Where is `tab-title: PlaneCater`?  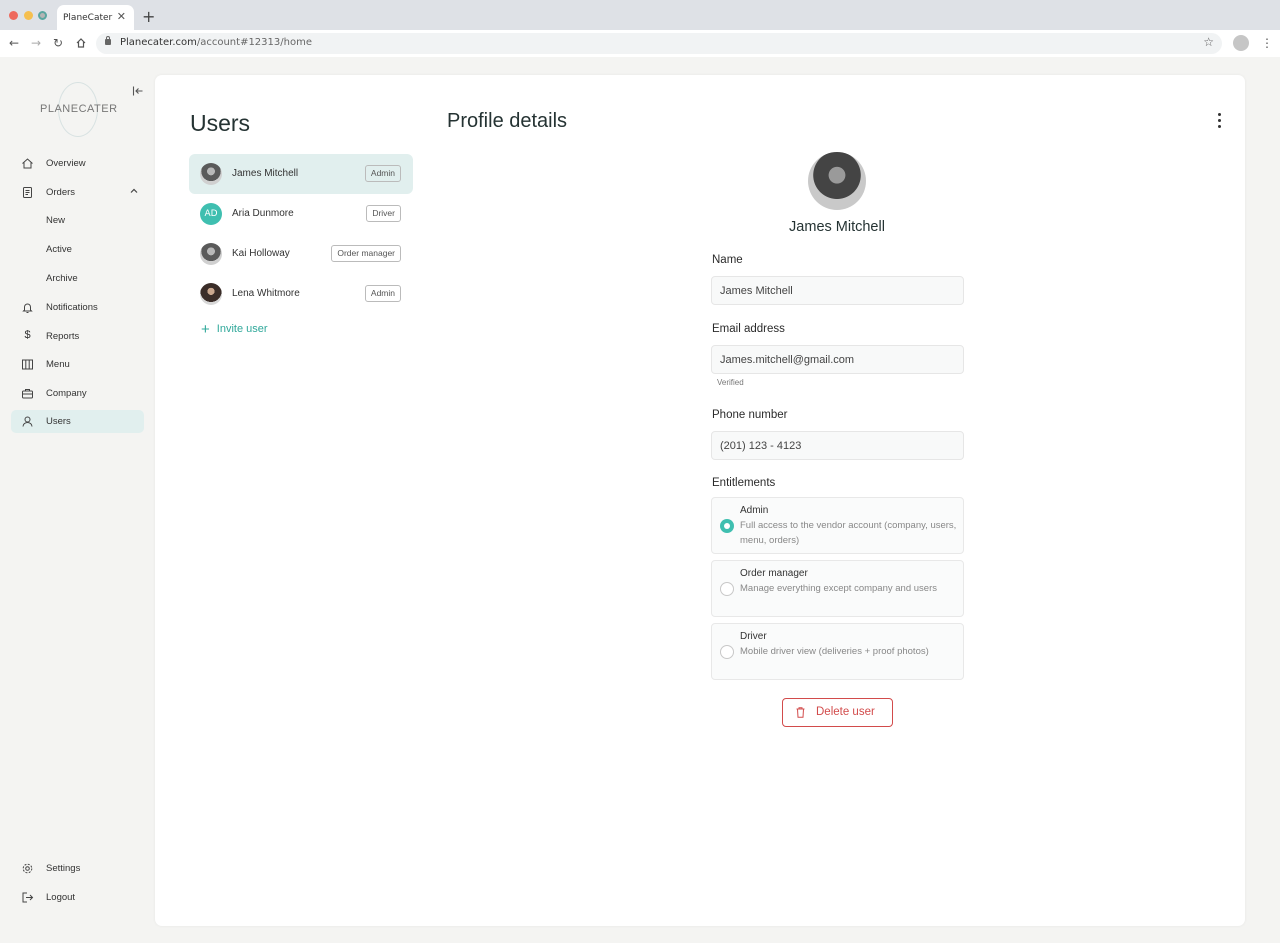 tab-title: PlaneCater is located at coordinates (88, 18).